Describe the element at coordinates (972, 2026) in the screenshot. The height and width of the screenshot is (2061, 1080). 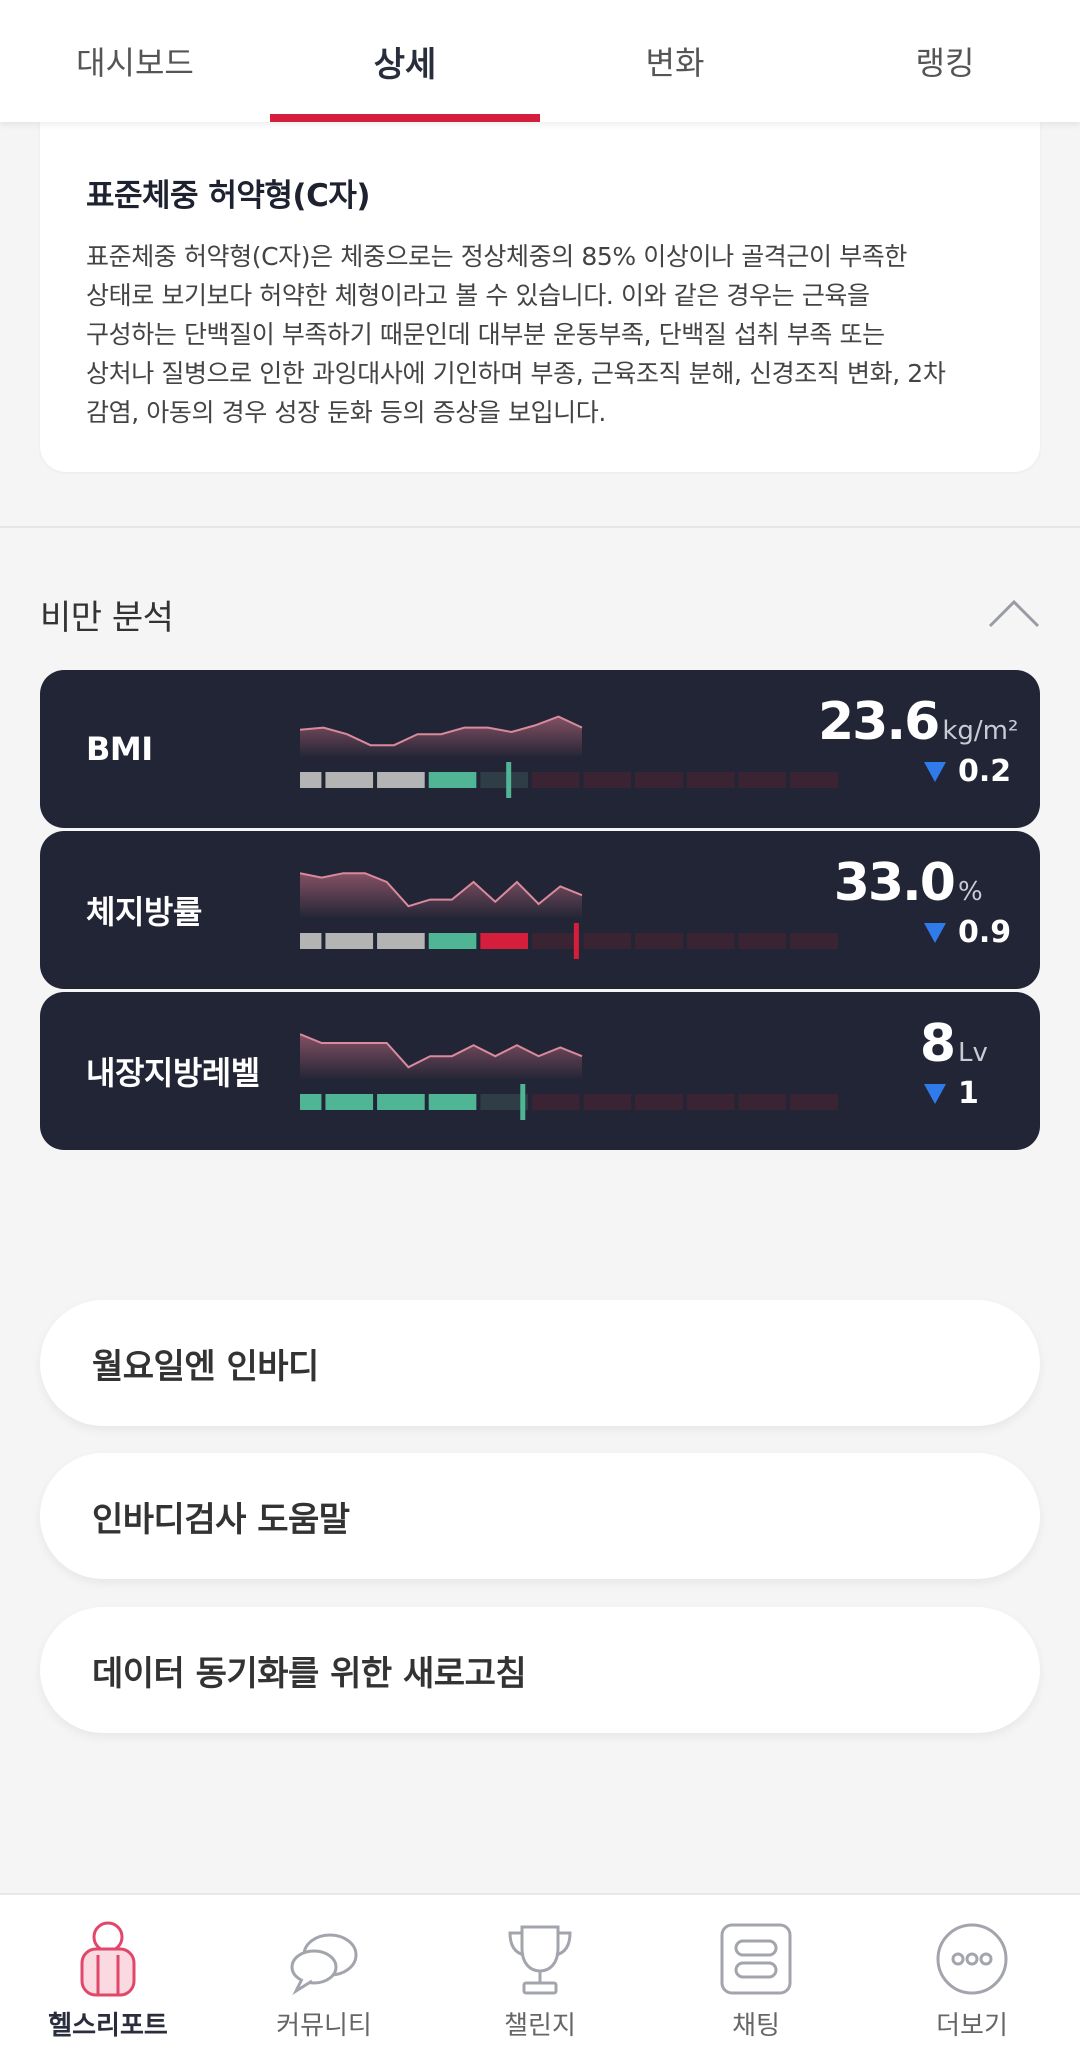
I see `nav-label: 더보기` at that location.